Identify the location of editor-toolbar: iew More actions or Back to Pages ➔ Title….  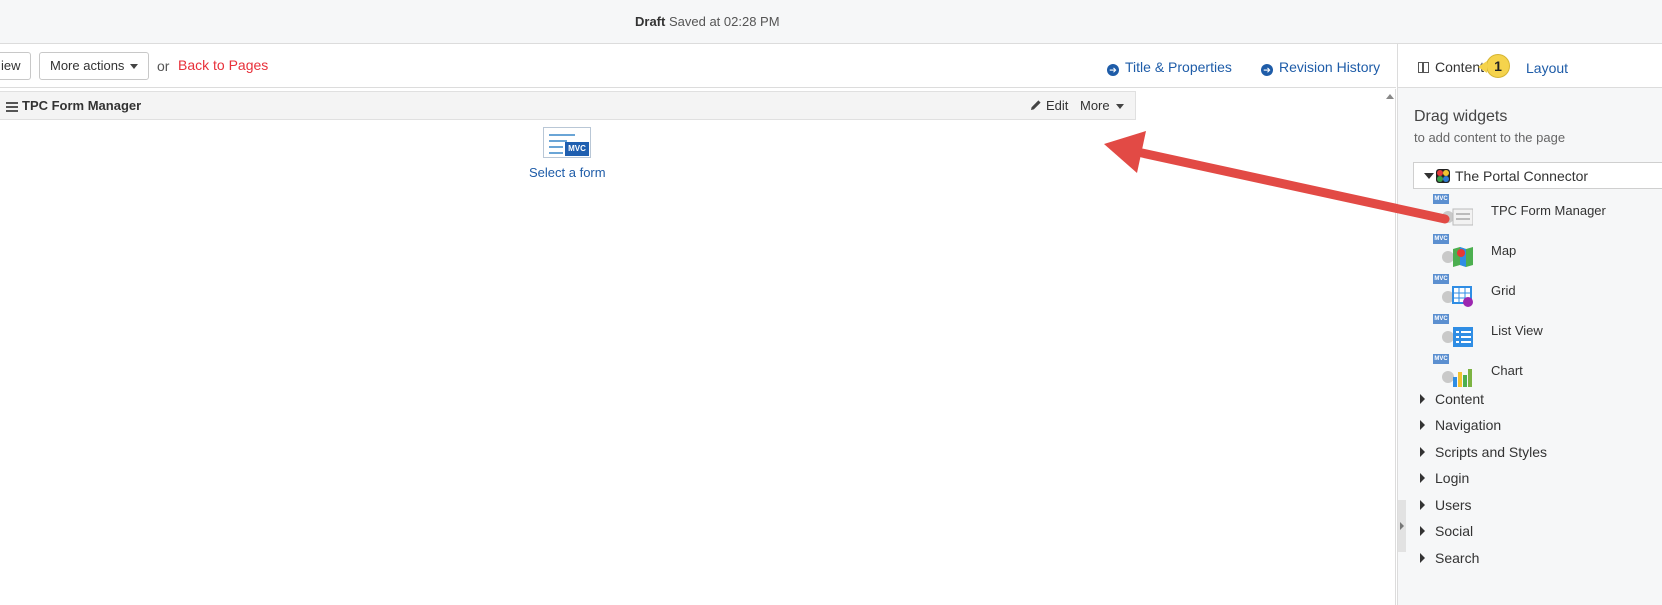
(698, 66).